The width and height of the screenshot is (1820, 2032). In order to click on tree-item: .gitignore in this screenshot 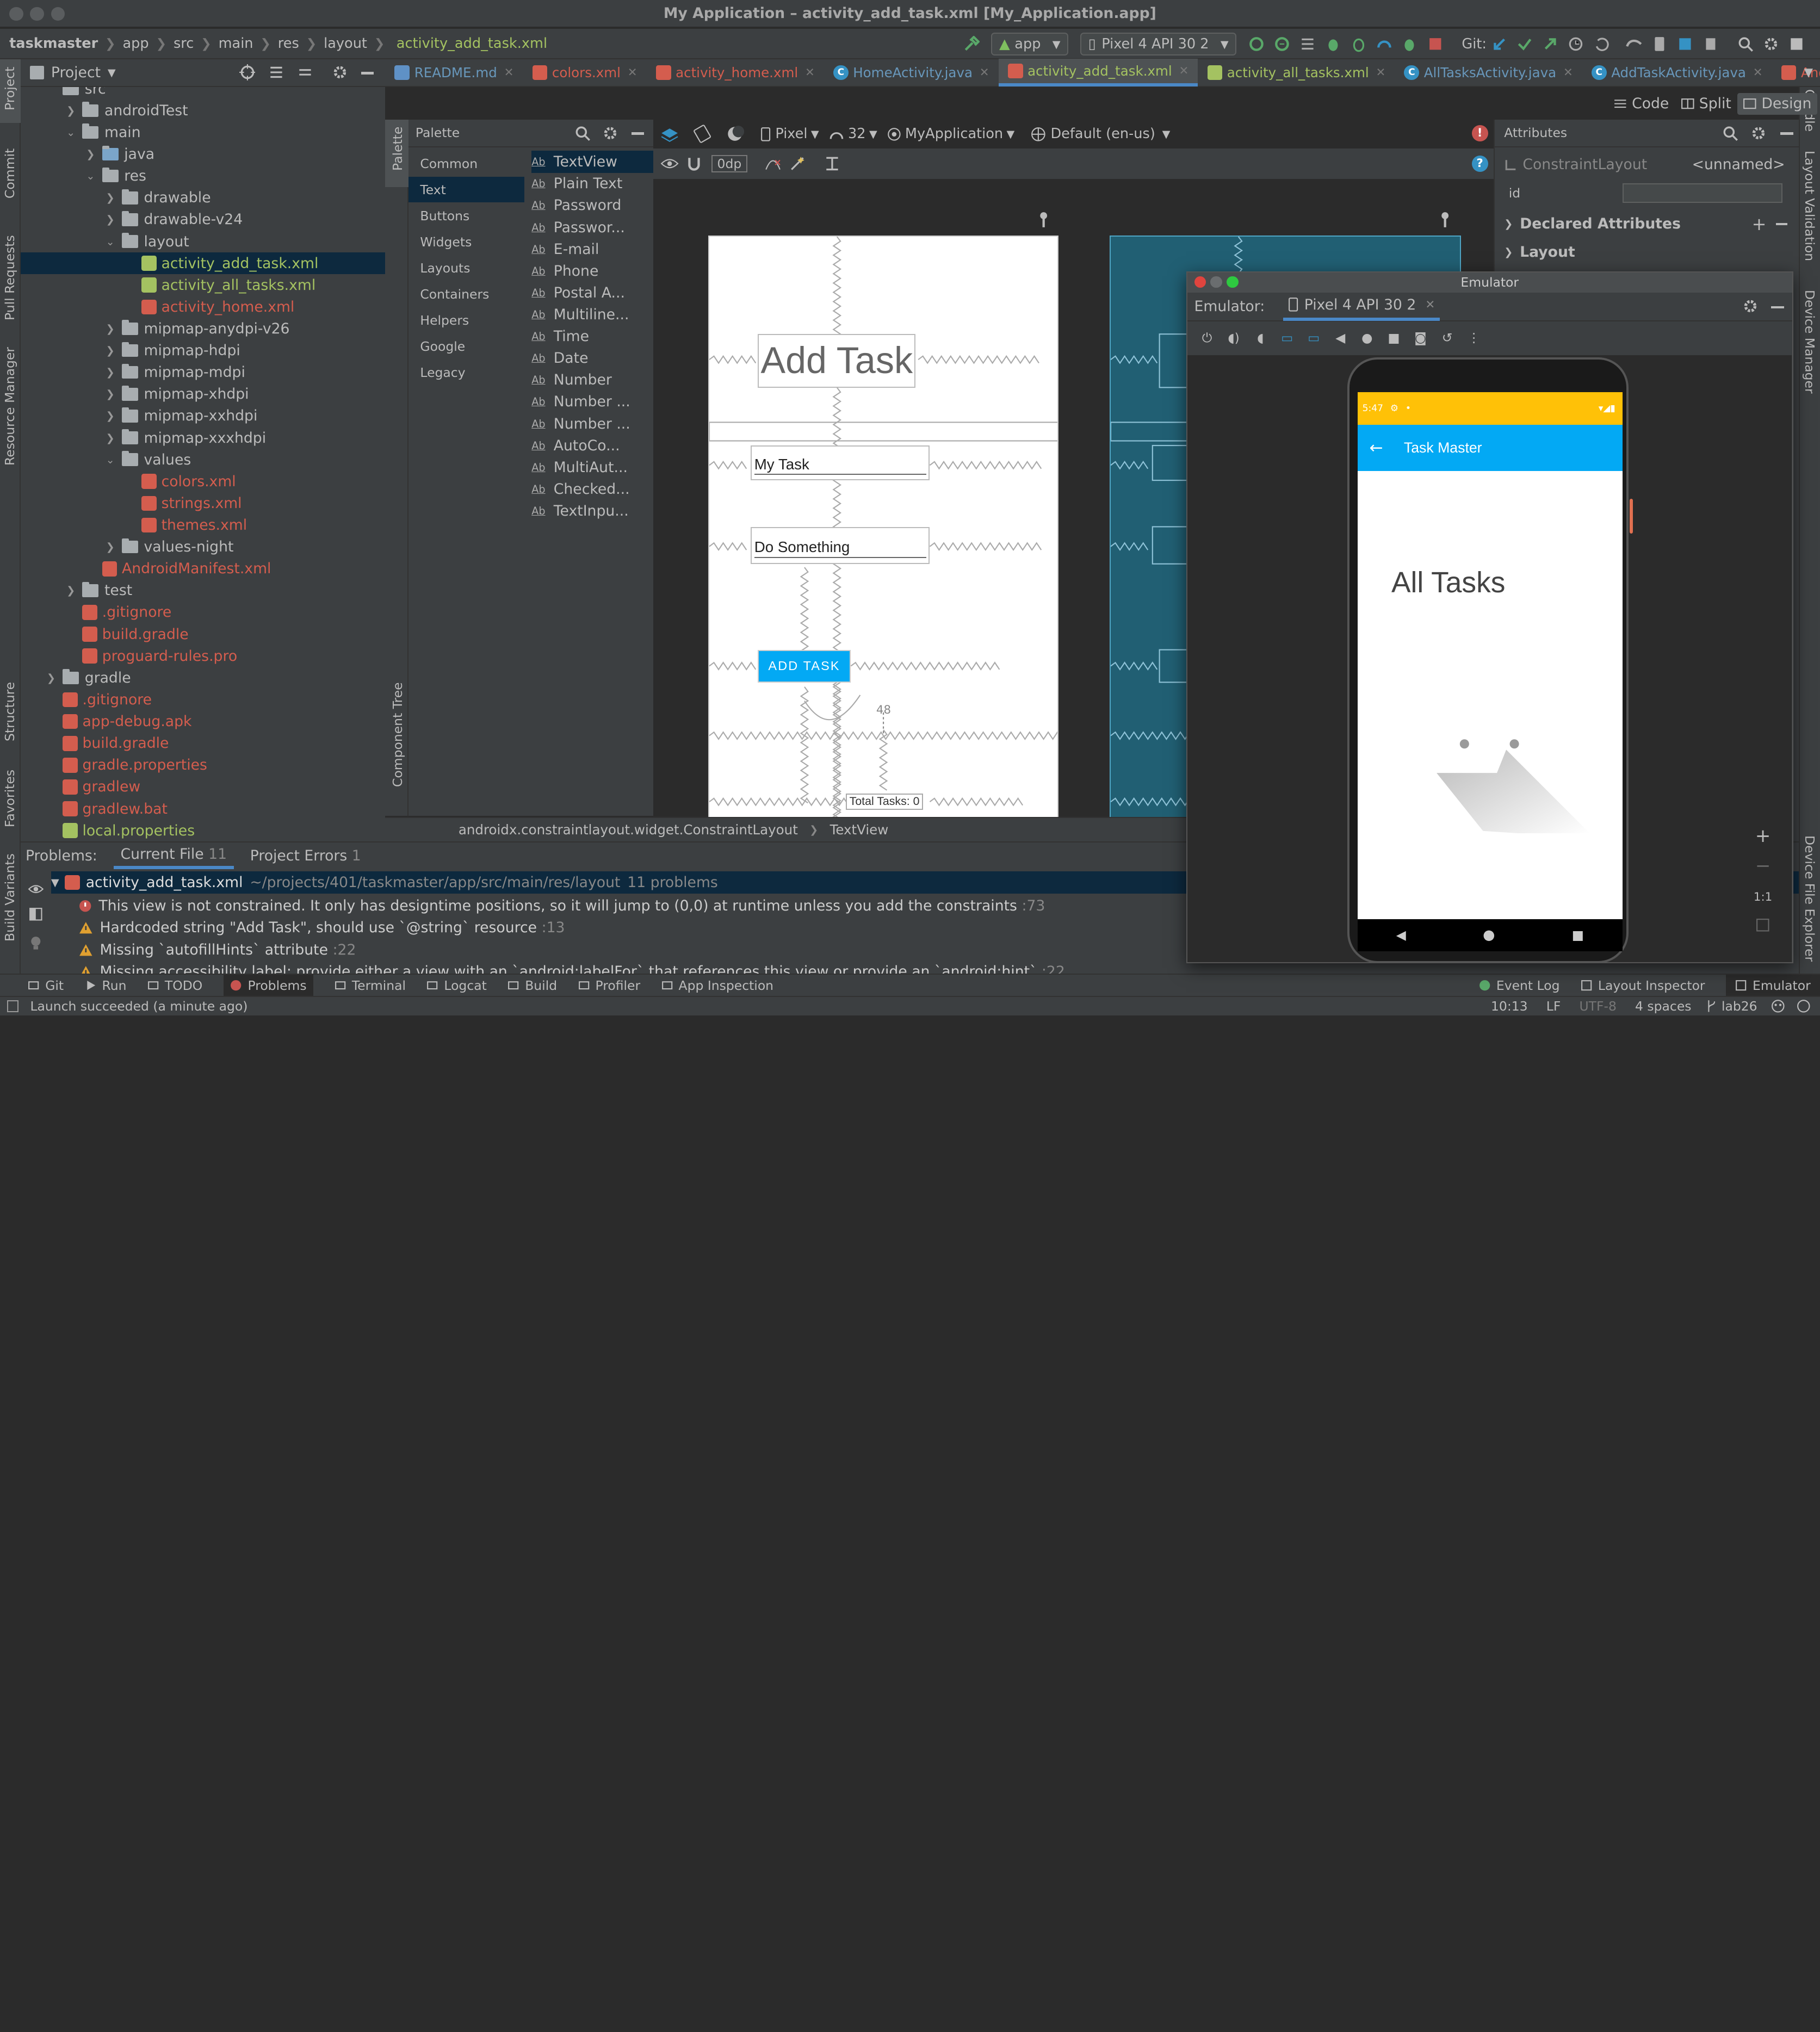, I will do `click(117, 613)`.